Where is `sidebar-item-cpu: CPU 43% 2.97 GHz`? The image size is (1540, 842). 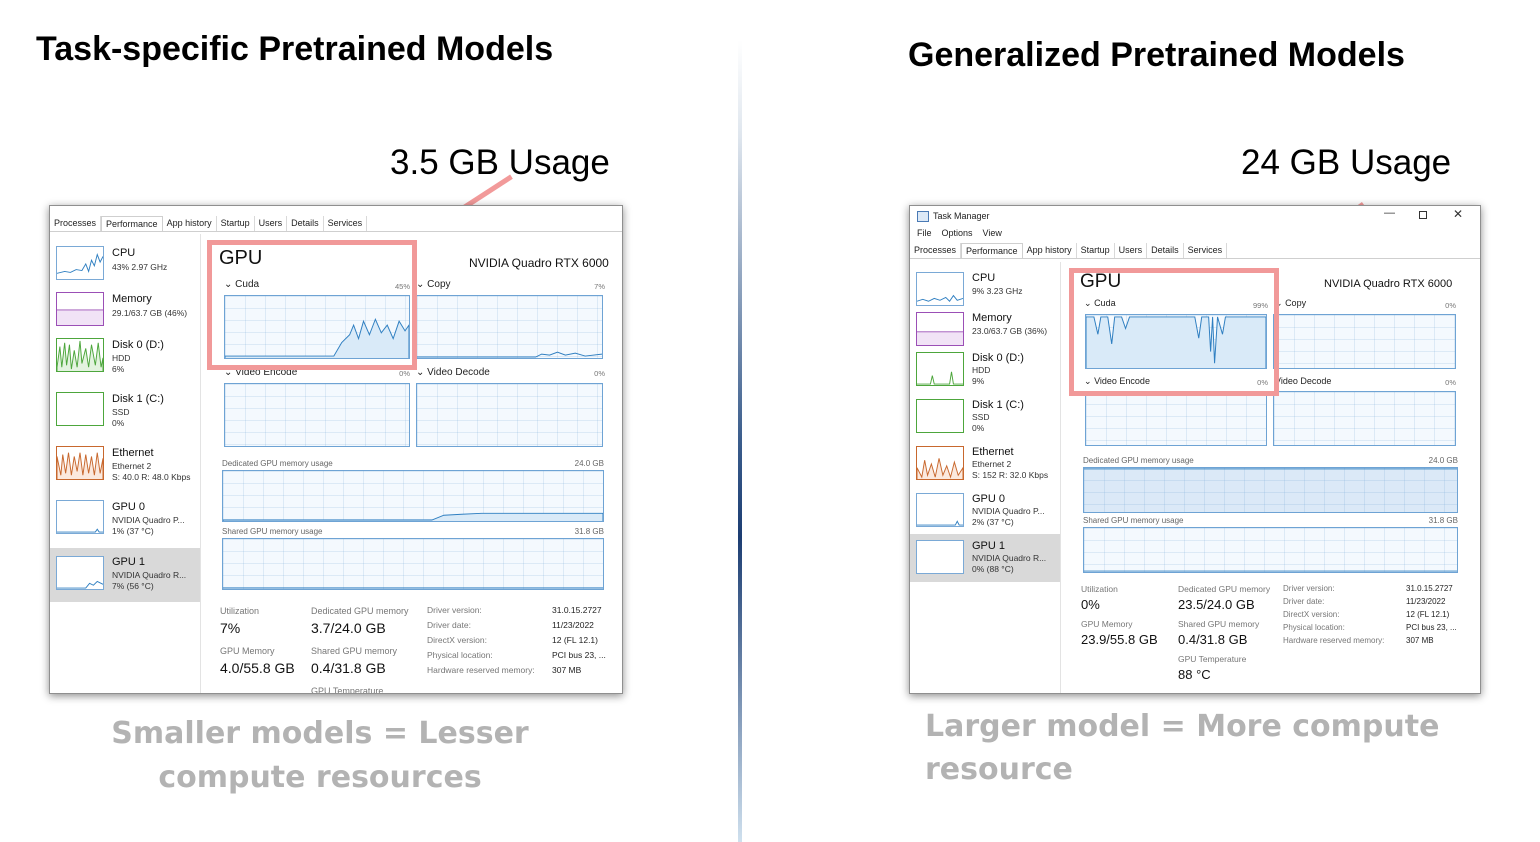
sidebar-item-cpu: CPU 43% 2.97 GHz is located at coordinates (125, 266).